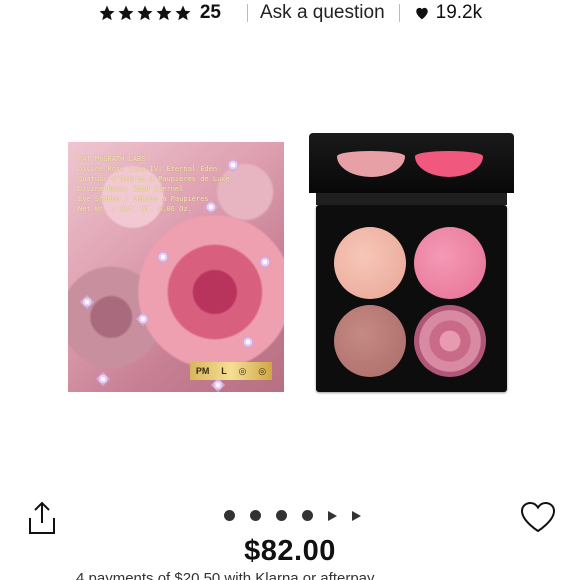 Image resolution: width=580 pixels, height=580 pixels. I want to click on image-pagination, so click(292, 515).